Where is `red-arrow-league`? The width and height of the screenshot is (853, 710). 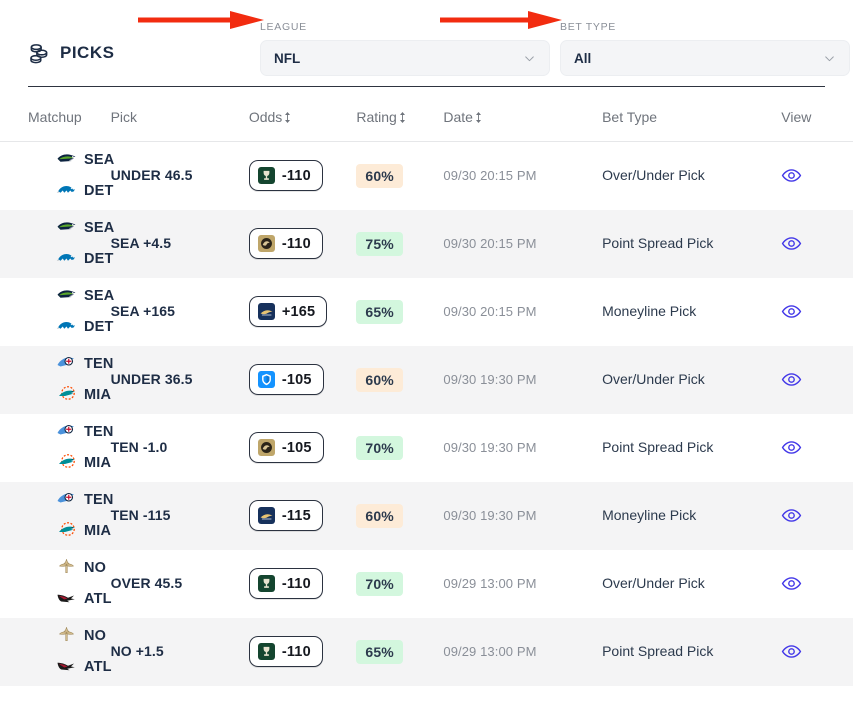
red-arrow-league is located at coordinates (201, 20).